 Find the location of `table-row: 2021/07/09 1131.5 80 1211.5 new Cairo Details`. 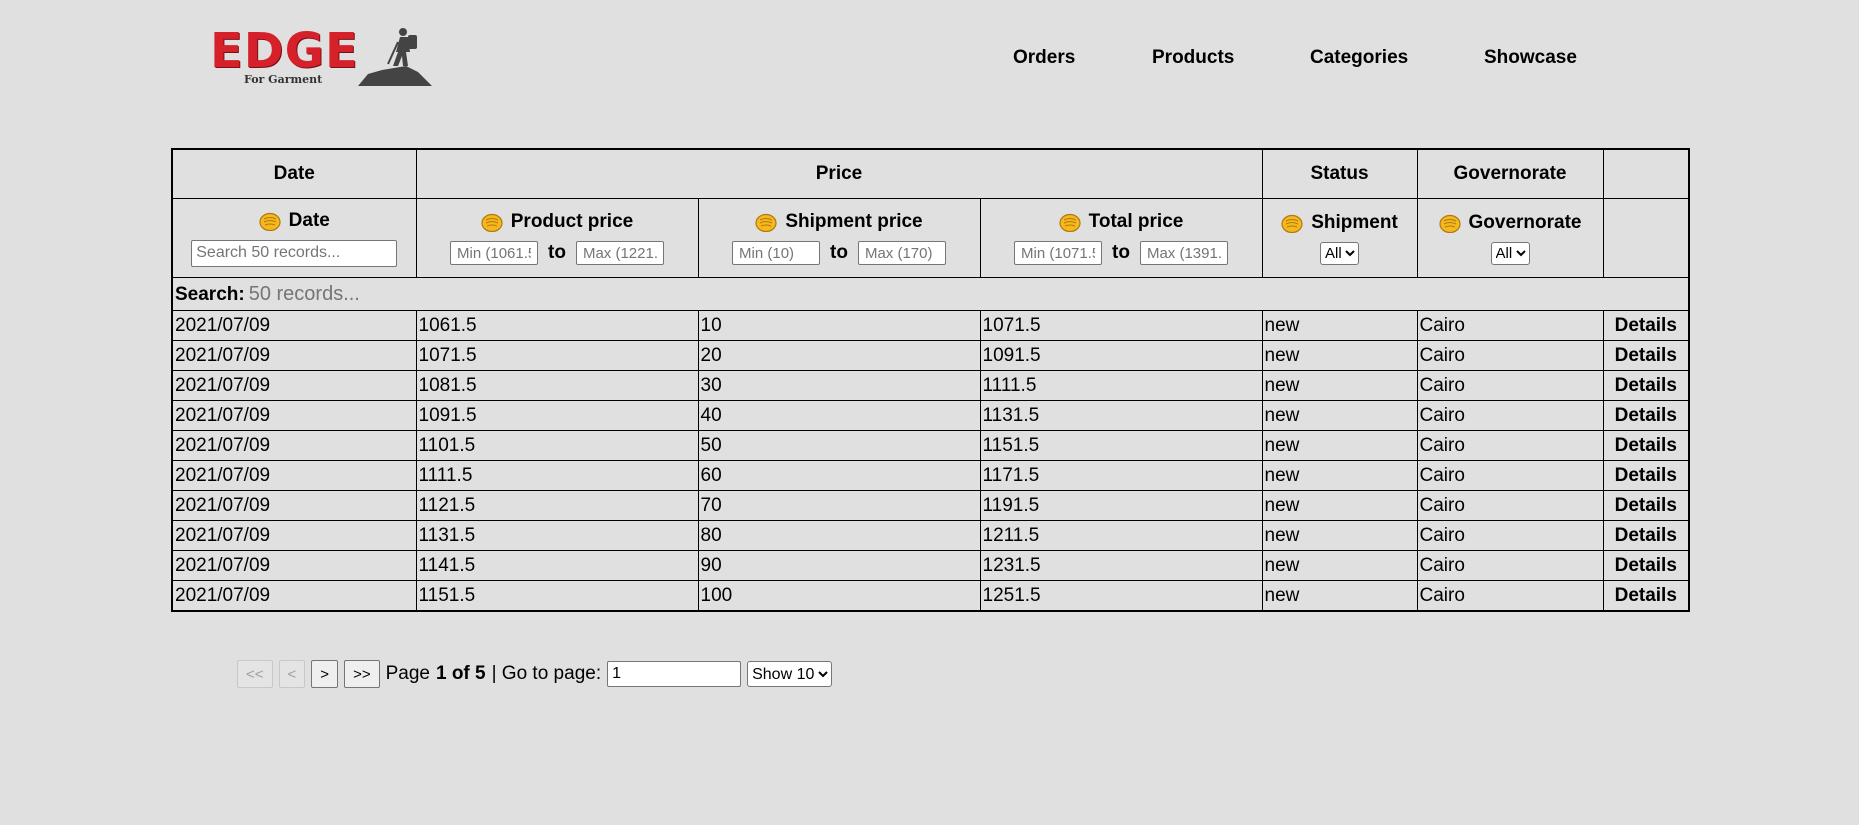

table-row: 2021/07/09 1131.5 80 1211.5 new Cairo Details is located at coordinates (930, 535).